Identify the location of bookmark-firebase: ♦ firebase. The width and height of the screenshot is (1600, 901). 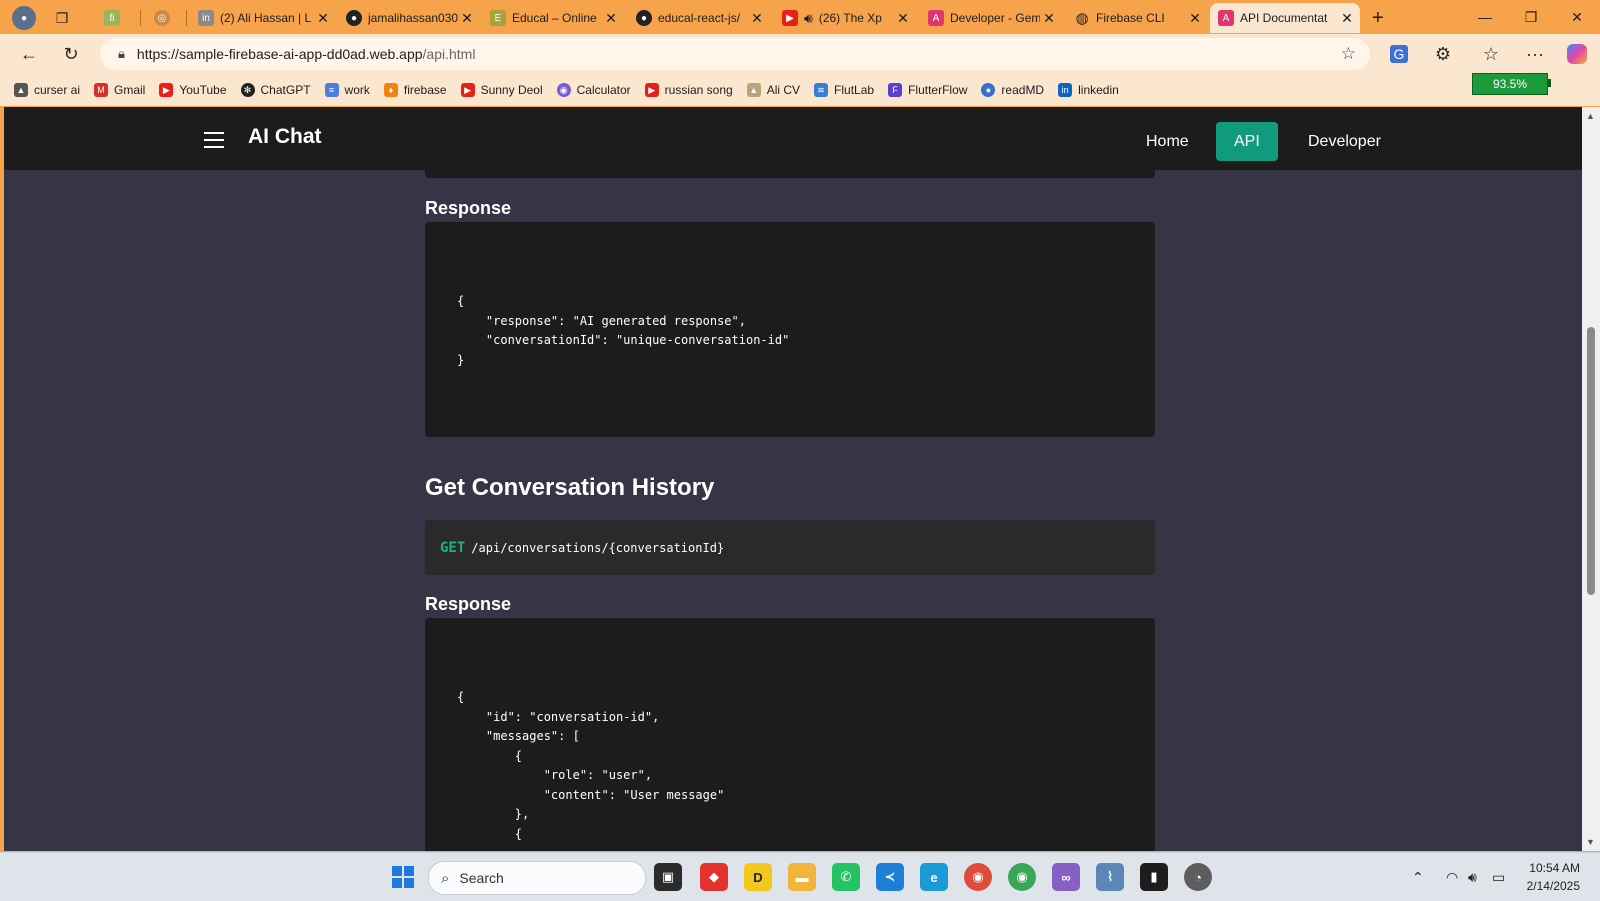
(415, 90).